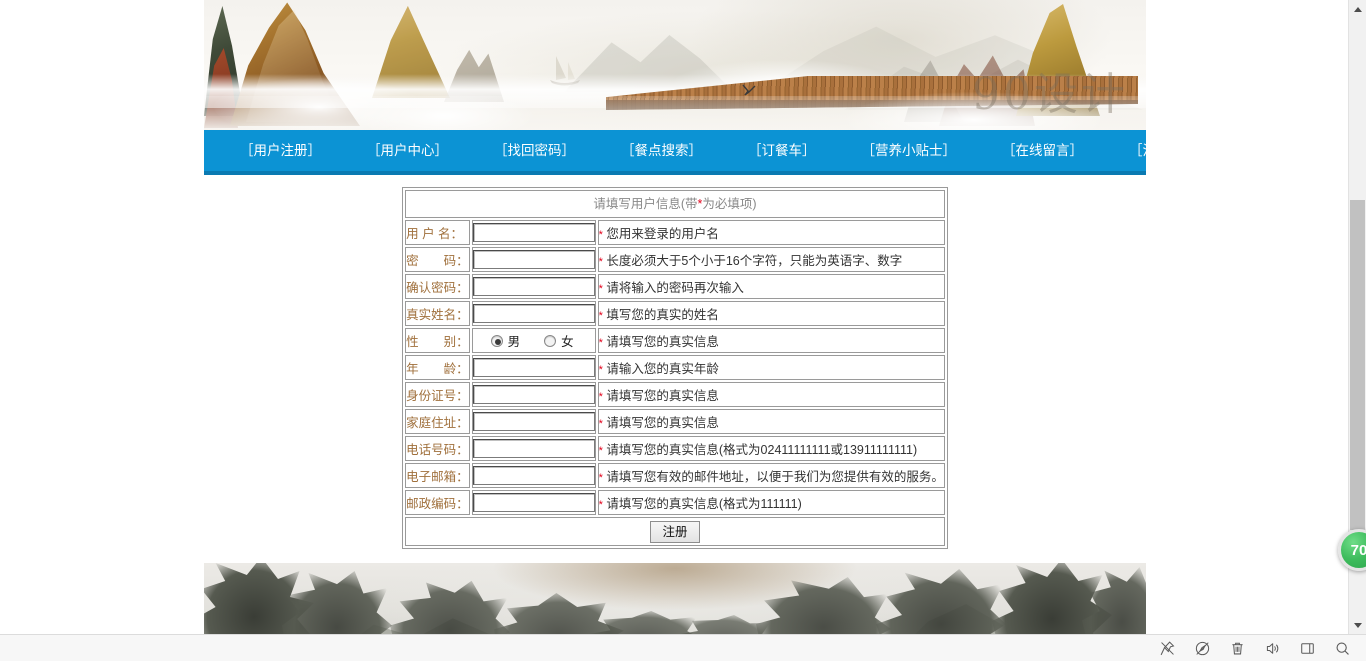 Image resolution: width=1366 pixels, height=661 pixels. Describe the element at coordinates (771, 286) in the screenshot. I see `hint-confirm-password: * 请将输入的密码再次输入` at that location.